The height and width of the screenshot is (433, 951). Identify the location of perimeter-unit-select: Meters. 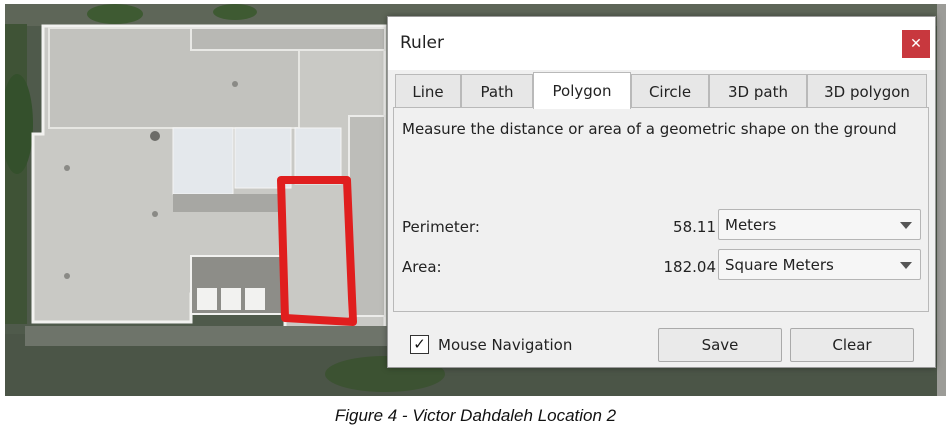
(819, 224).